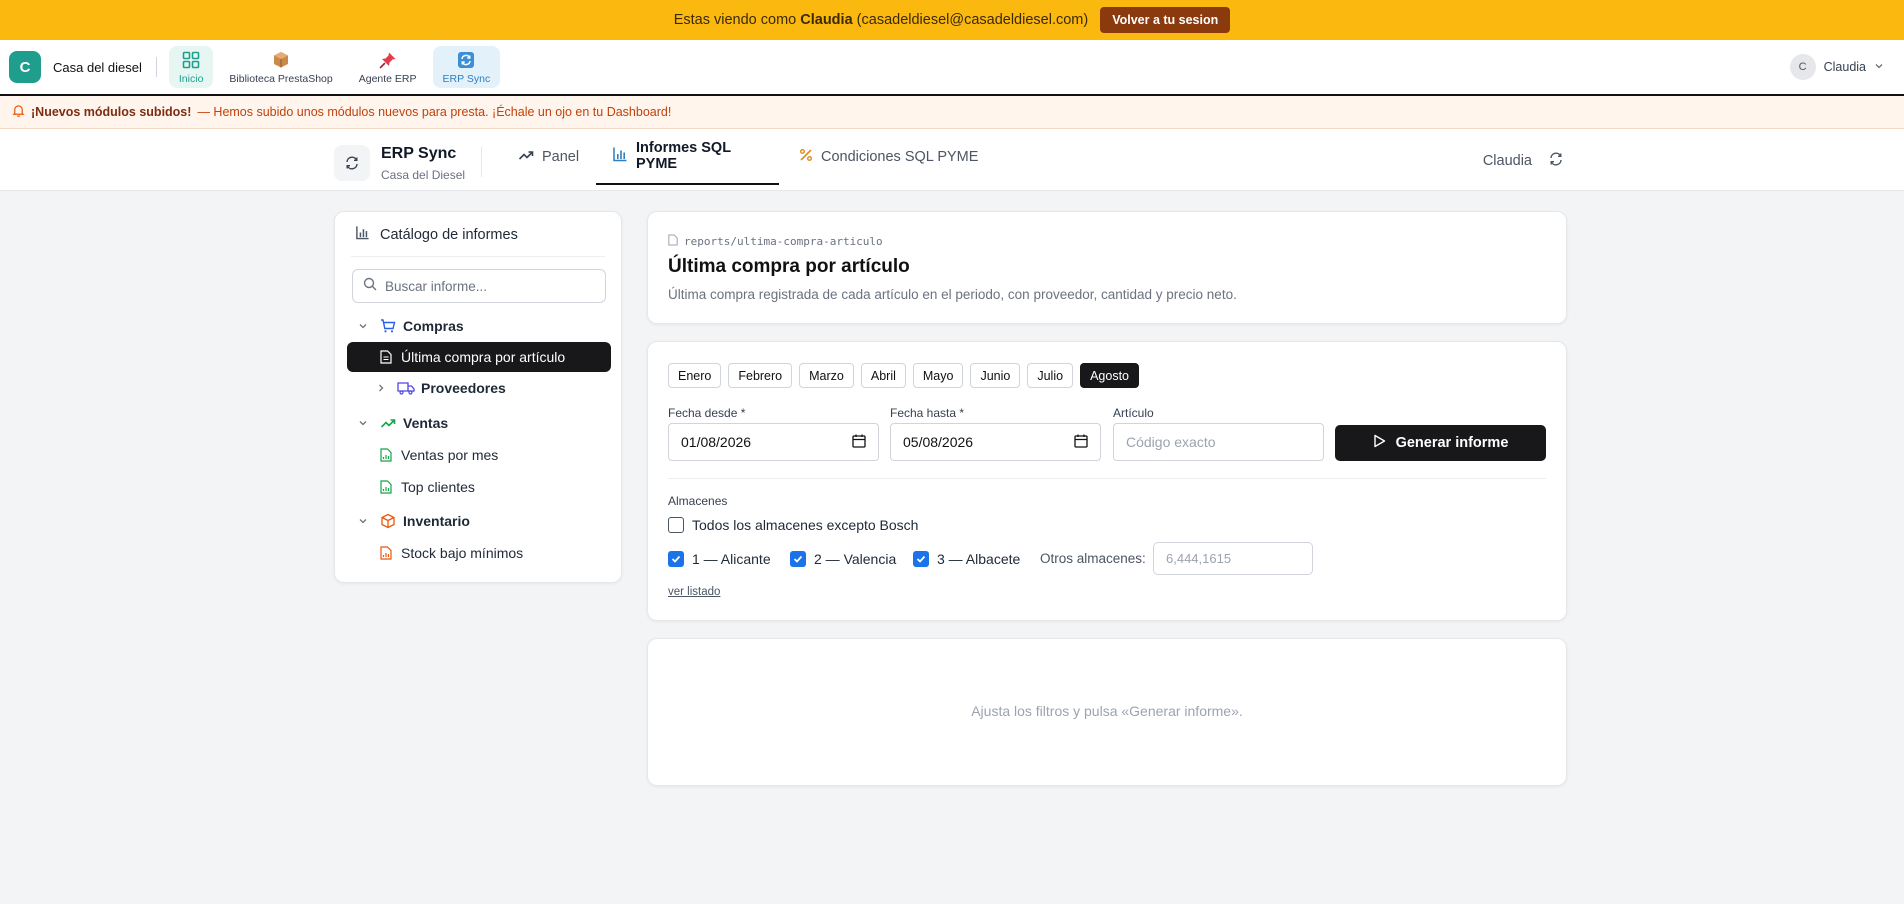 The width and height of the screenshot is (1904, 904). I want to click on ver-listado-link: ver listado, so click(694, 592).